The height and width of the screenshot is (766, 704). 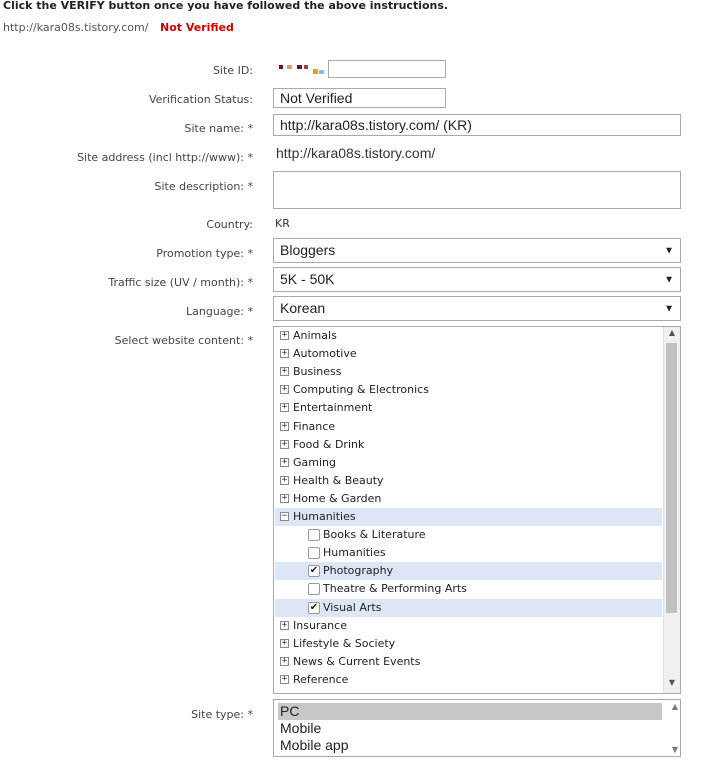 I want to click on tree-group-label: Food & Drink, so click(x=329, y=444).